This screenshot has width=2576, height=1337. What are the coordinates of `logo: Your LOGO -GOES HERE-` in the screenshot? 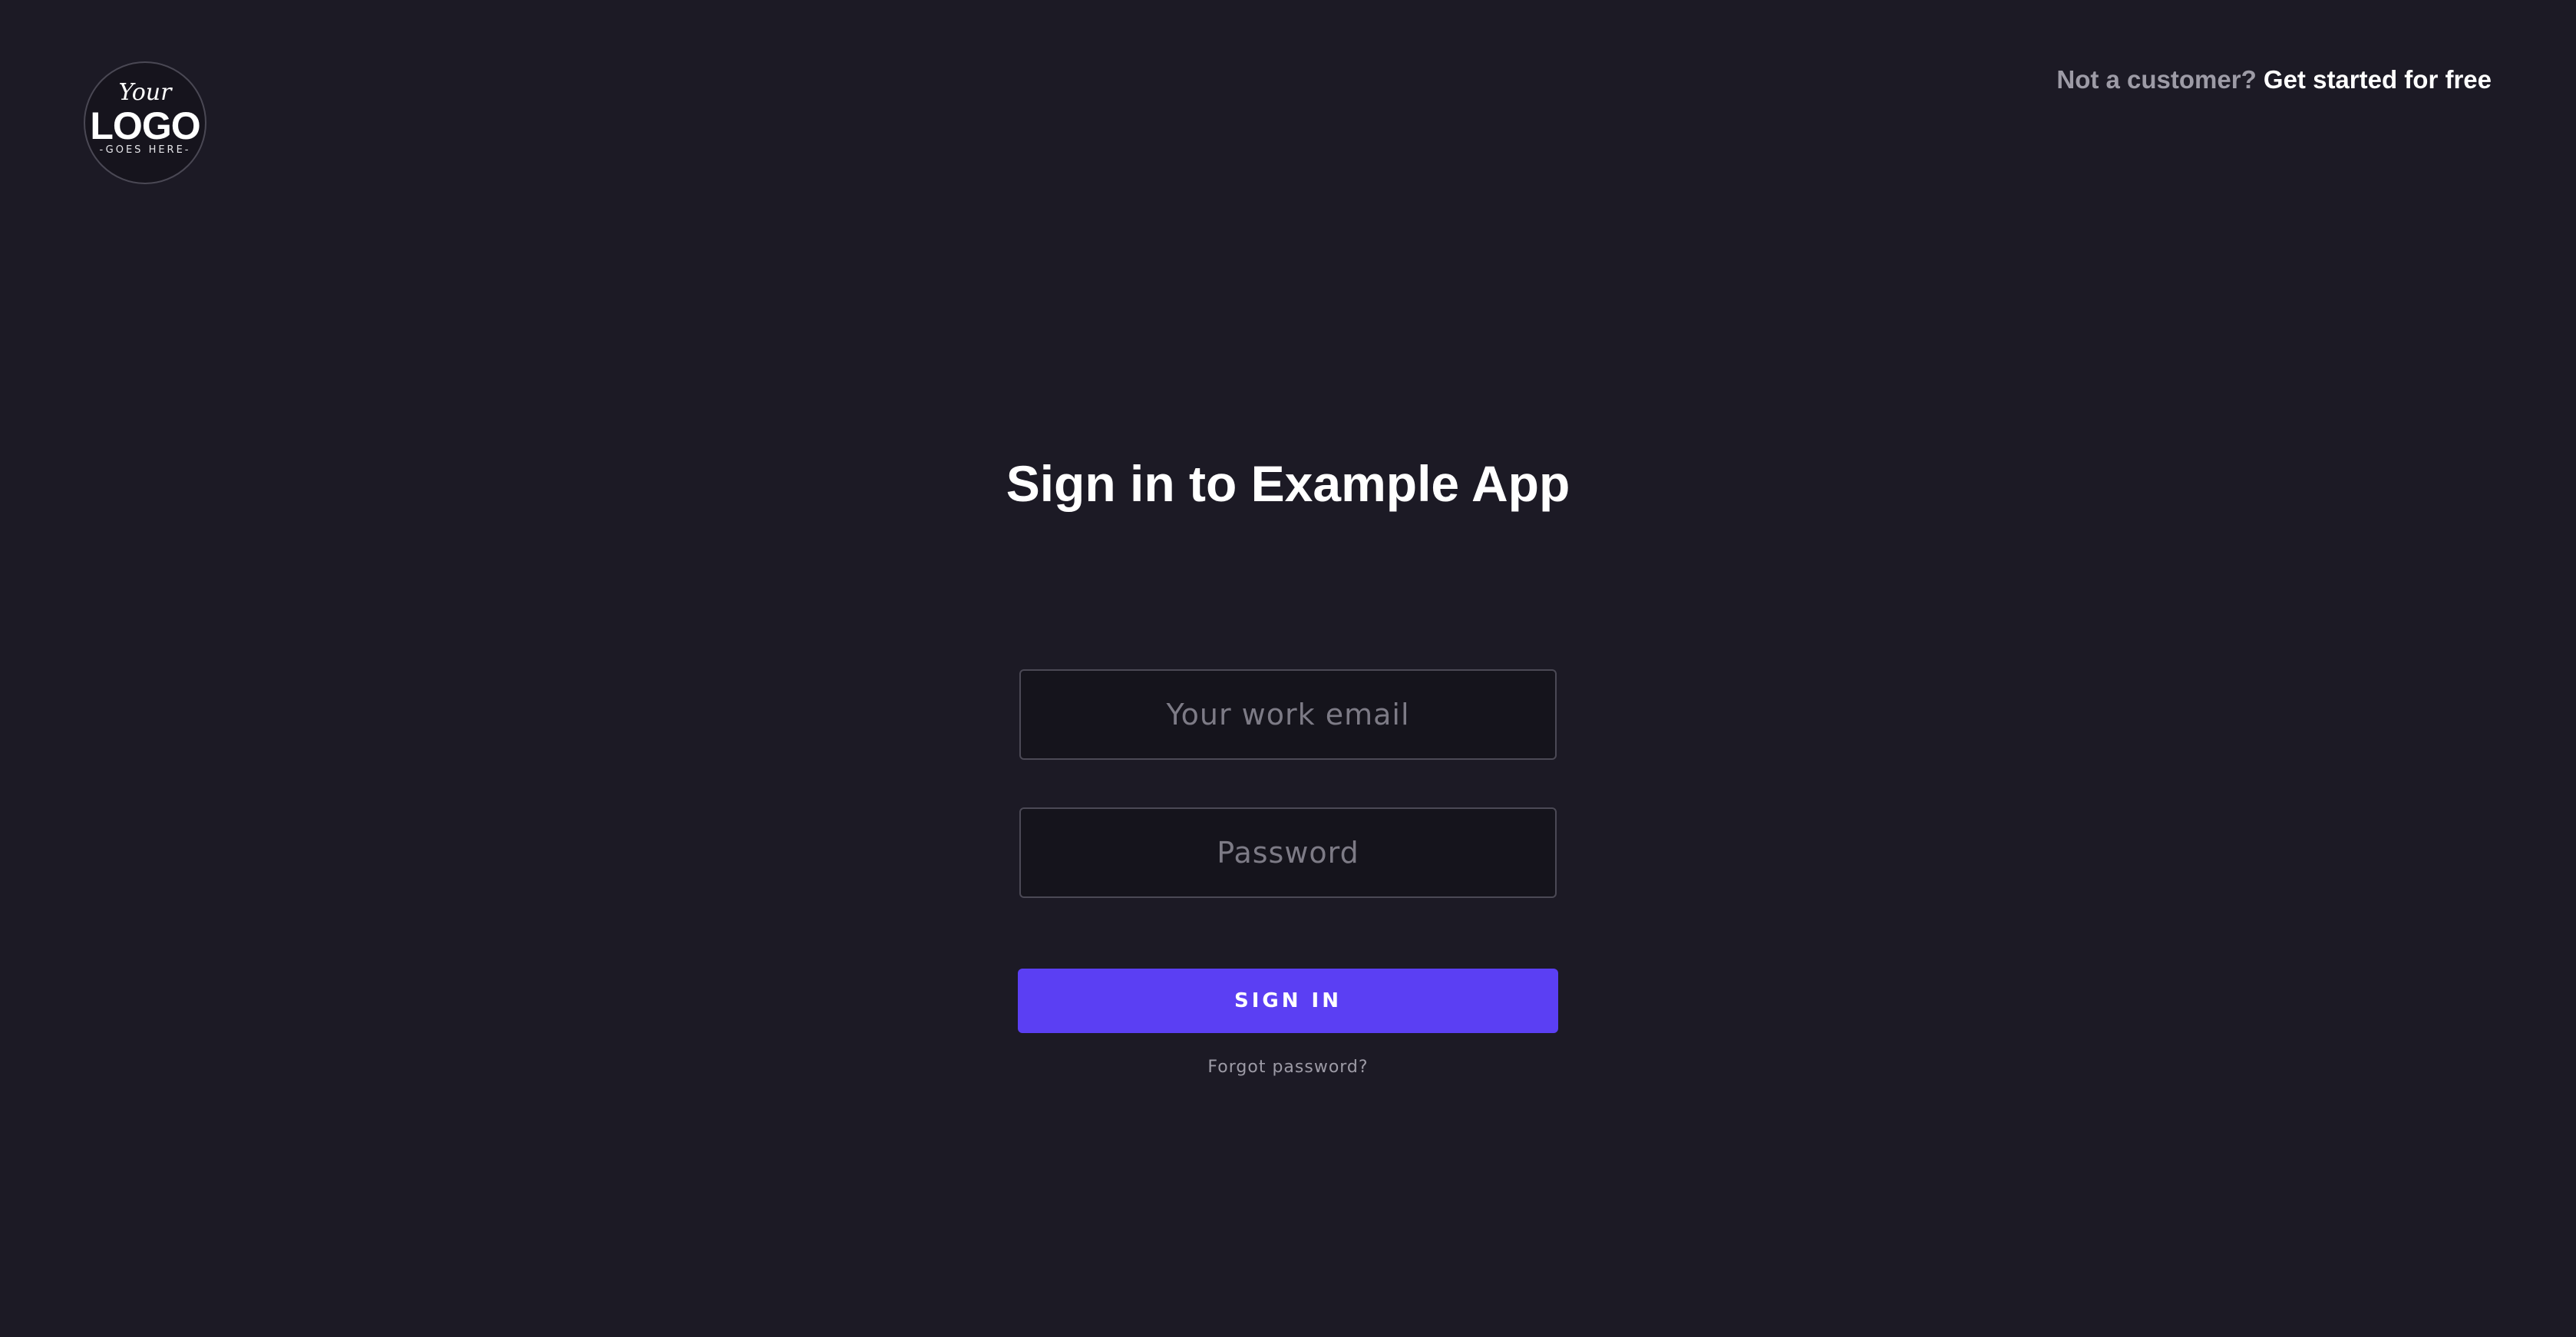 It's located at (145, 122).